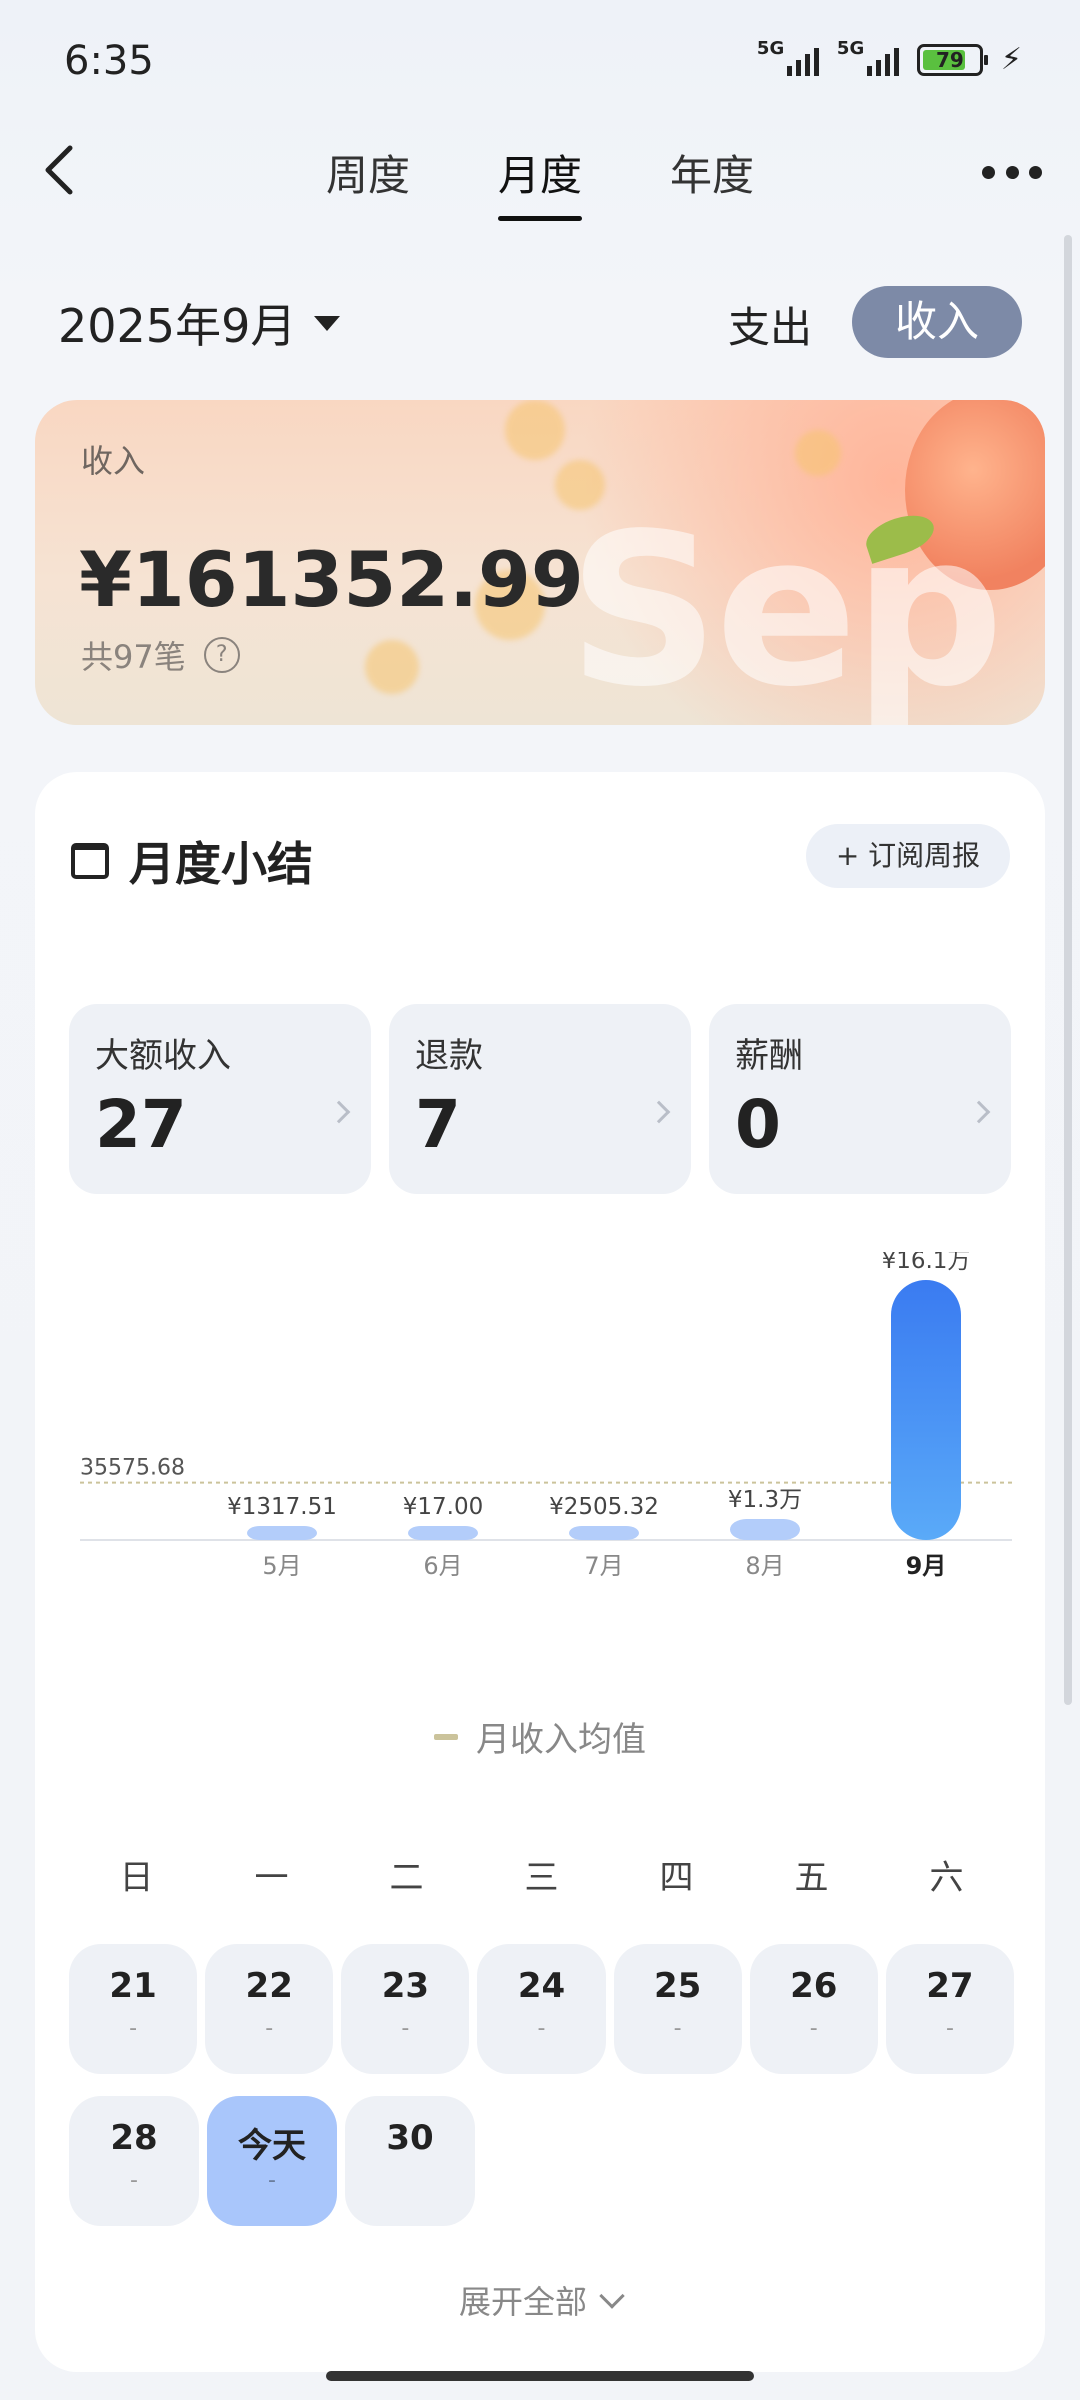 The image size is (1080, 2400). Describe the element at coordinates (949, 2009) in the screenshot. I see `calendar-day: 27 -` at that location.